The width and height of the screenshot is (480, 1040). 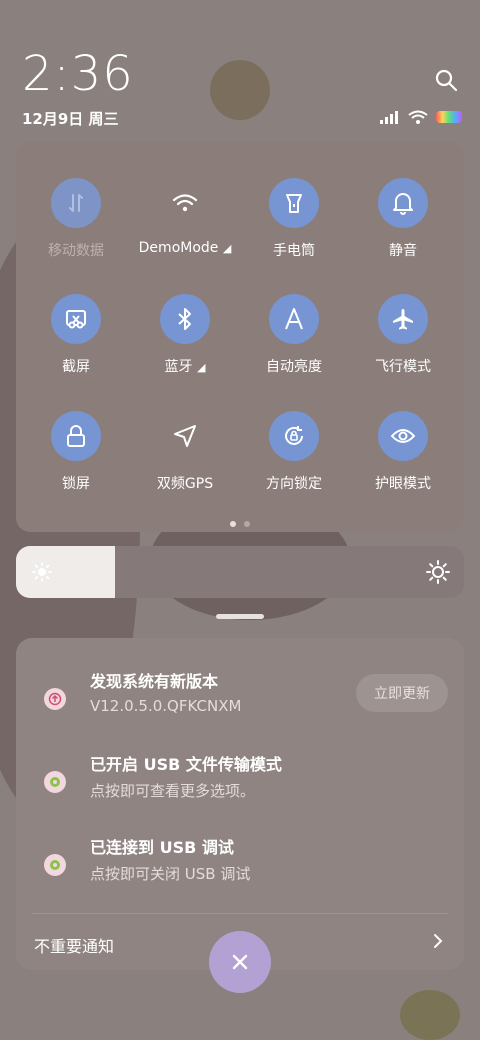 I want to click on status-area: 2:36 12月9日 周三, so click(x=78, y=89).